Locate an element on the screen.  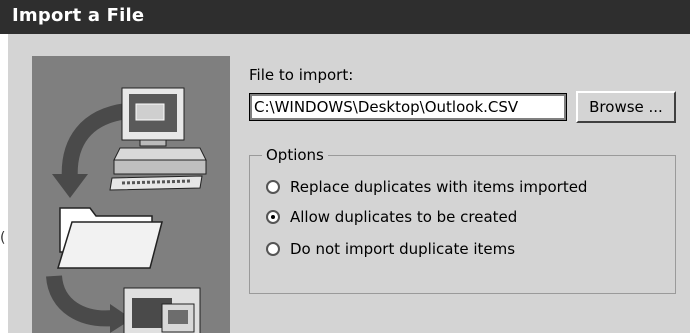
radio-button-selected-icon is located at coordinates (273, 217).